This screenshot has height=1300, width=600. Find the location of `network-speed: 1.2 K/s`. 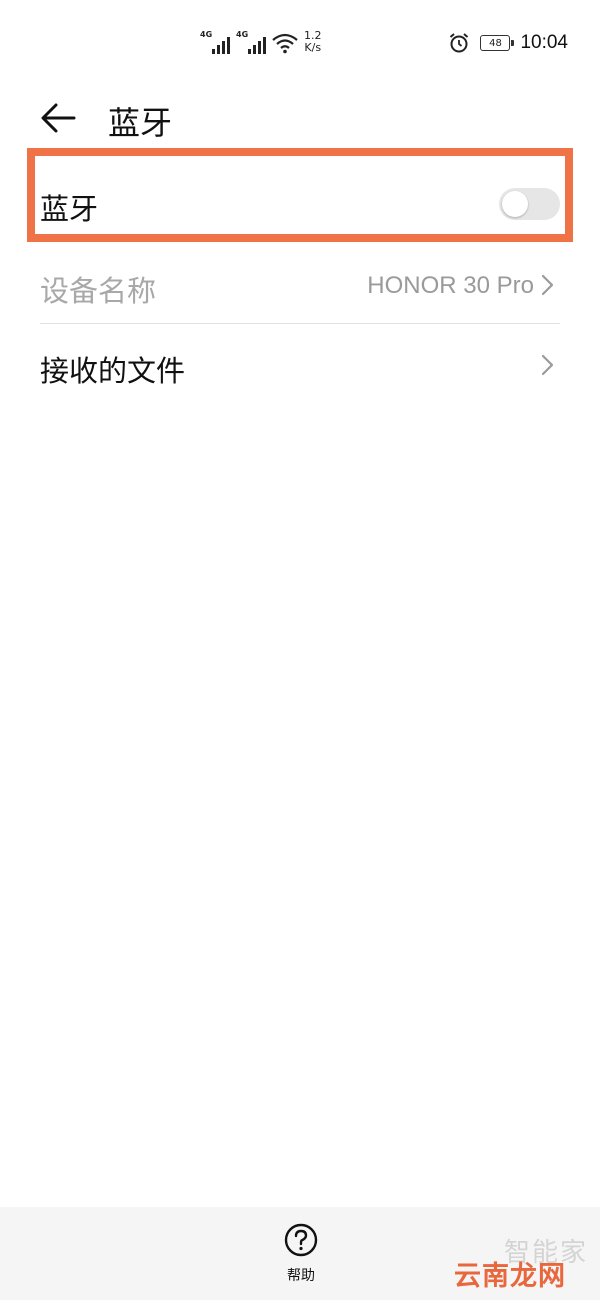

network-speed: 1.2 K/s is located at coordinates (313, 42).